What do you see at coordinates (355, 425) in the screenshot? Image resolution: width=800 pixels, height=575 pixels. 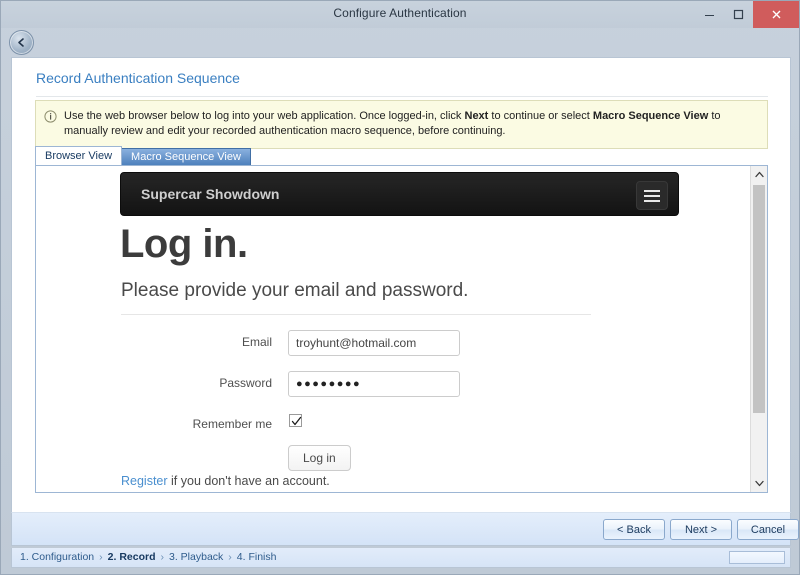 I see `remember-row: Remember me` at bounding box center [355, 425].